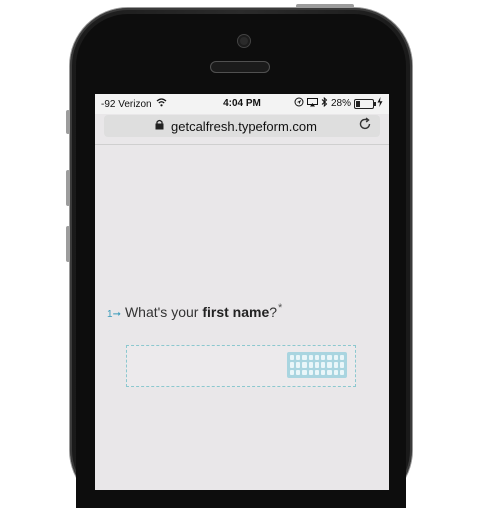 The height and width of the screenshot is (508, 480). Describe the element at coordinates (159, 126) in the screenshot. I see `lock-icon` at that location.